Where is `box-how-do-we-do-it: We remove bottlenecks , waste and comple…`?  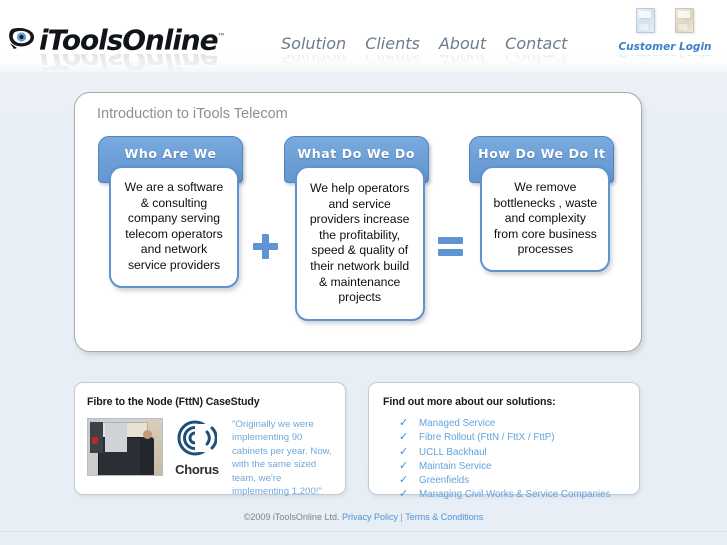
box-how-do-we-do-it: We remove bottlenecks , waste and comple… is located at coordinates (545, 219).